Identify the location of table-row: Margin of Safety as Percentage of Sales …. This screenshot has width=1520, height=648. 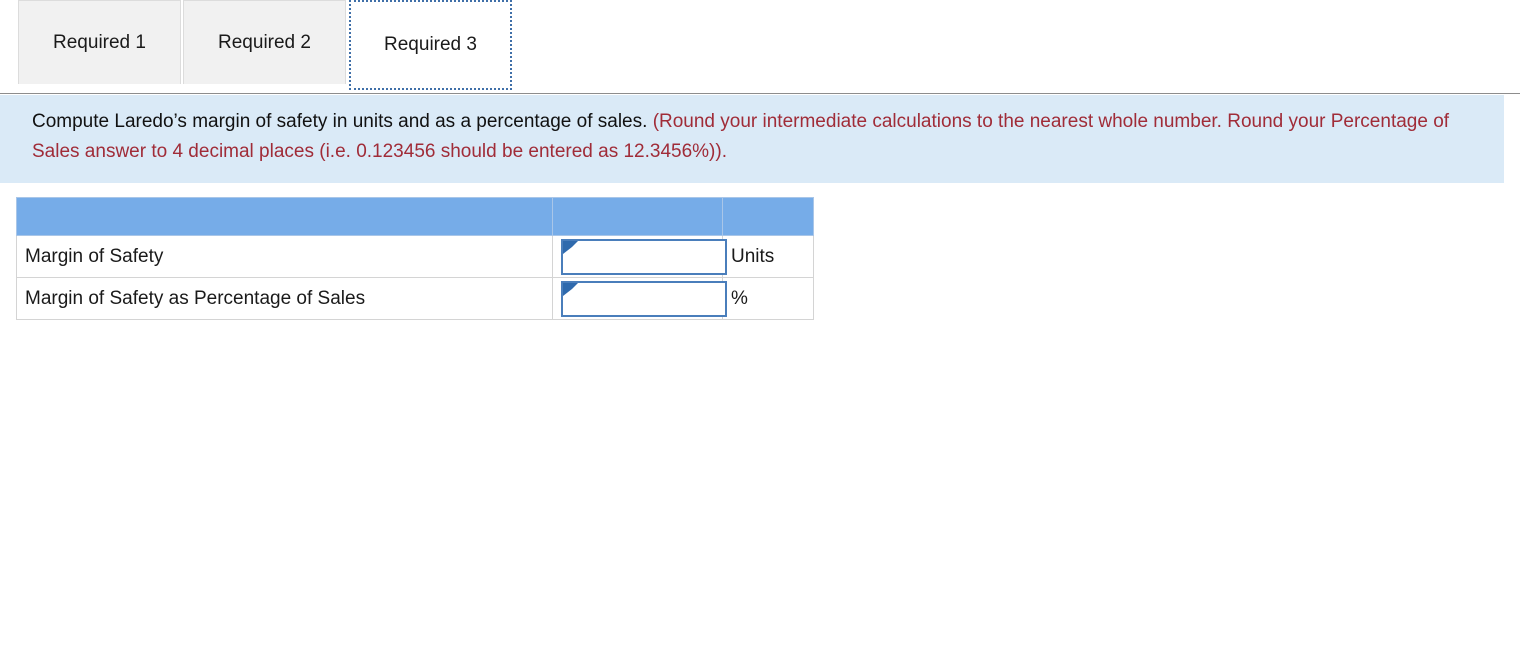
(415, 298).